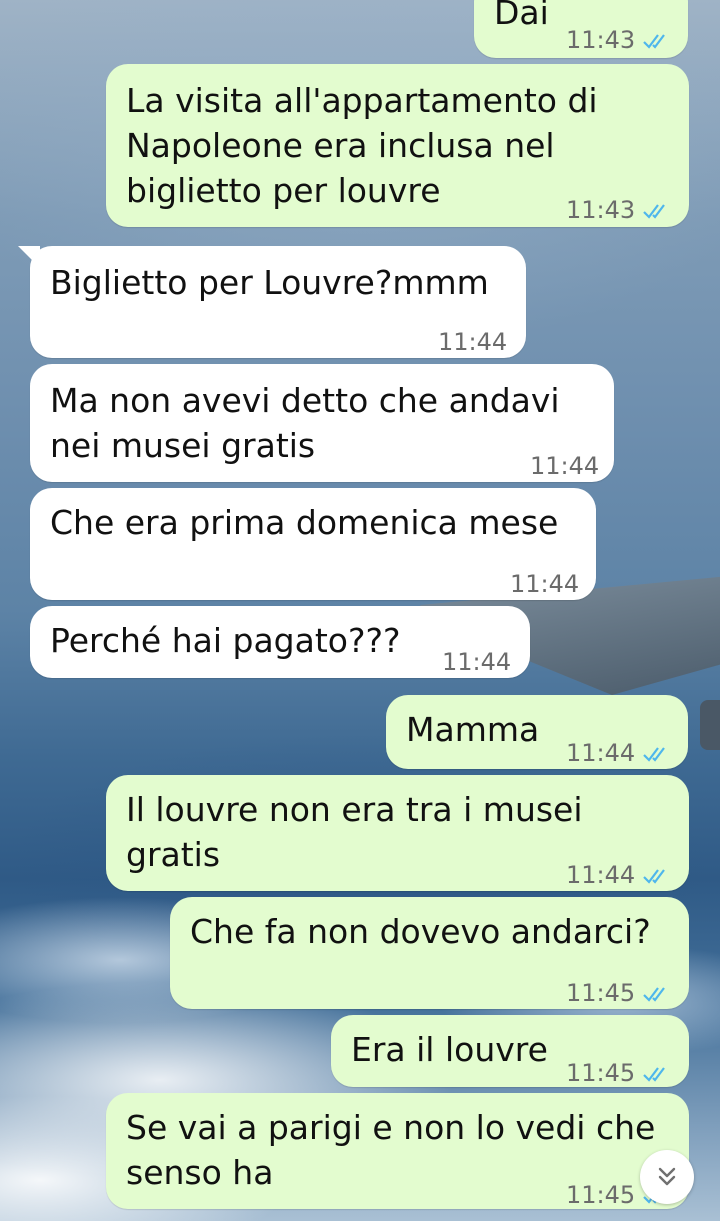 The width and height of the screenshot is (720, 1221). I want to click on outgoing-message: Dai 11:43, so click(581, 29).